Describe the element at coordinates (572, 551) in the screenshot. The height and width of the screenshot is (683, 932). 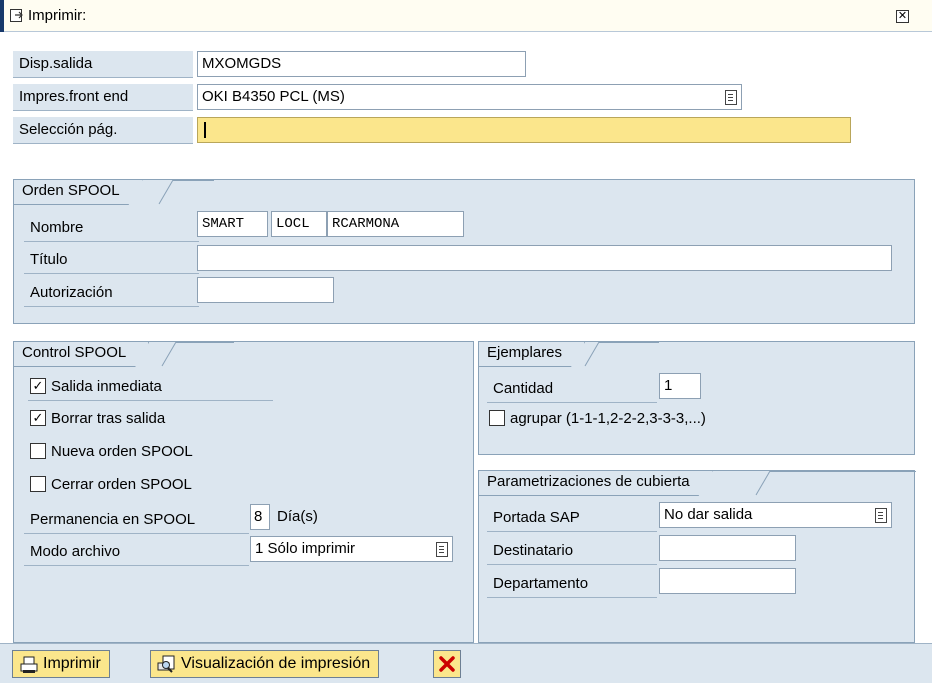
I see `destinatario-label: Destinatario` at that location.